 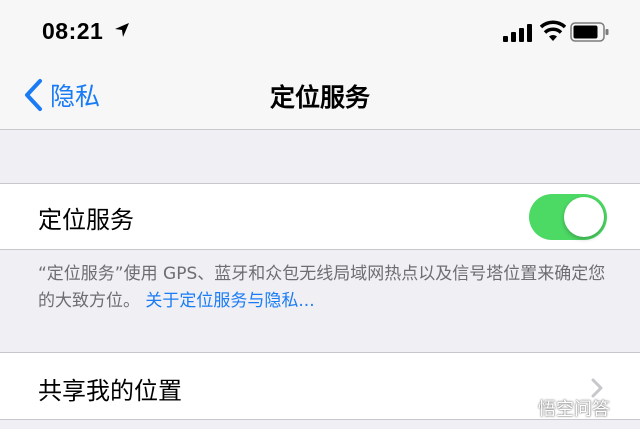 I want to click on cellular-signal-icon, so click(x=517, y=33).